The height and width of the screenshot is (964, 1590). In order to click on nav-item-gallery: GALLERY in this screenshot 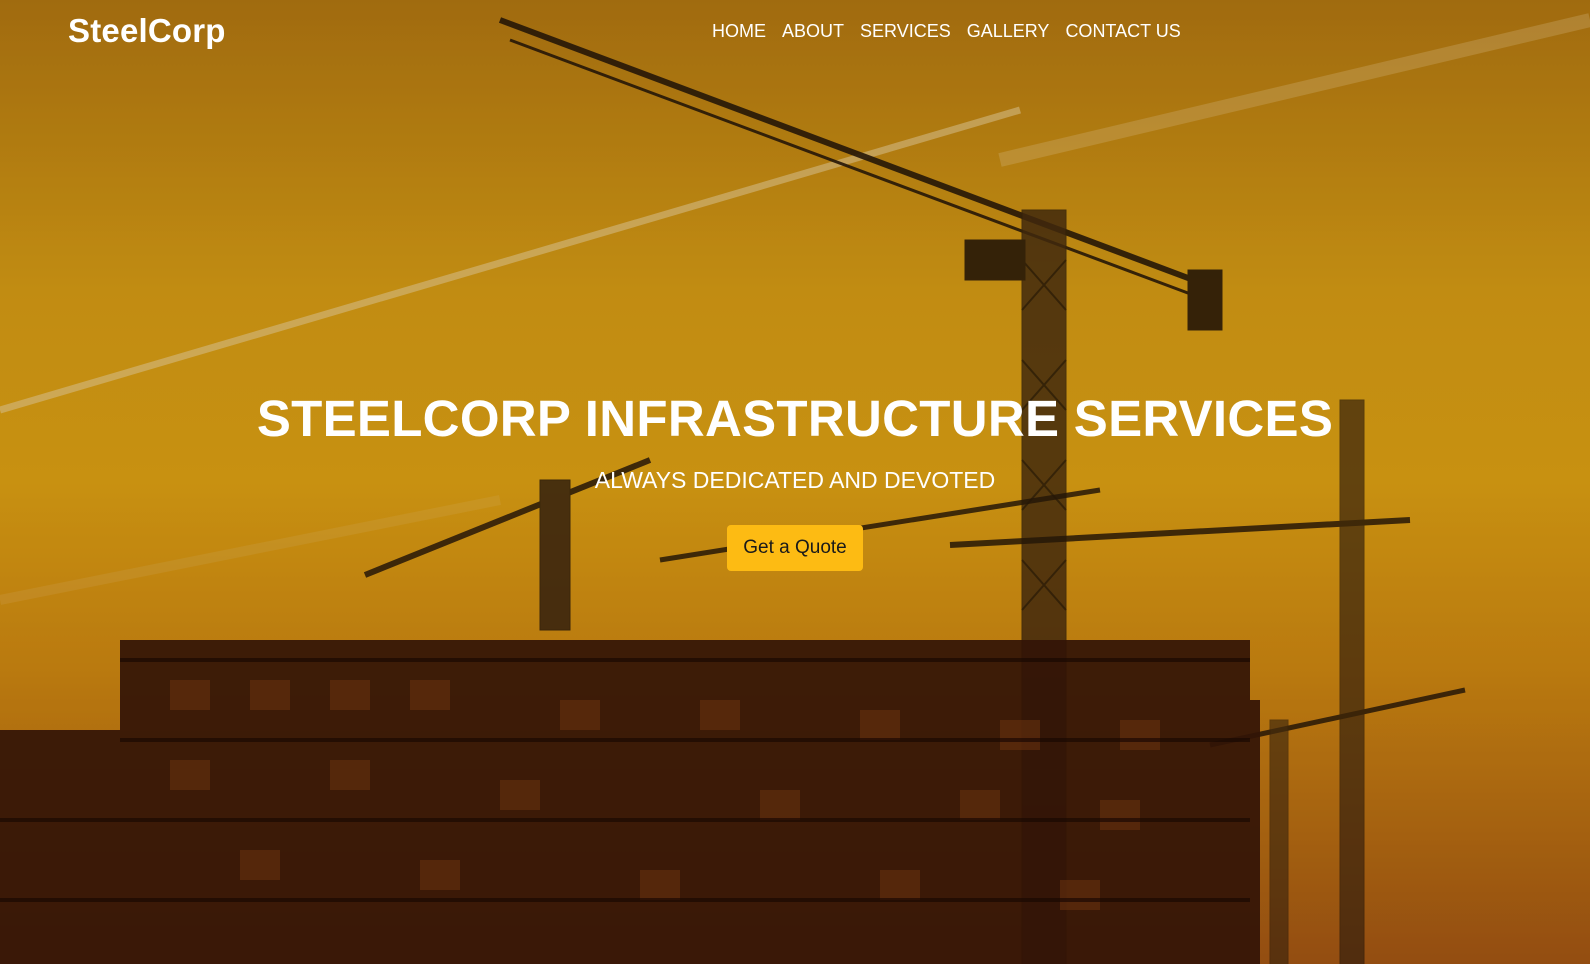, I will do `click(1008, 31)`.